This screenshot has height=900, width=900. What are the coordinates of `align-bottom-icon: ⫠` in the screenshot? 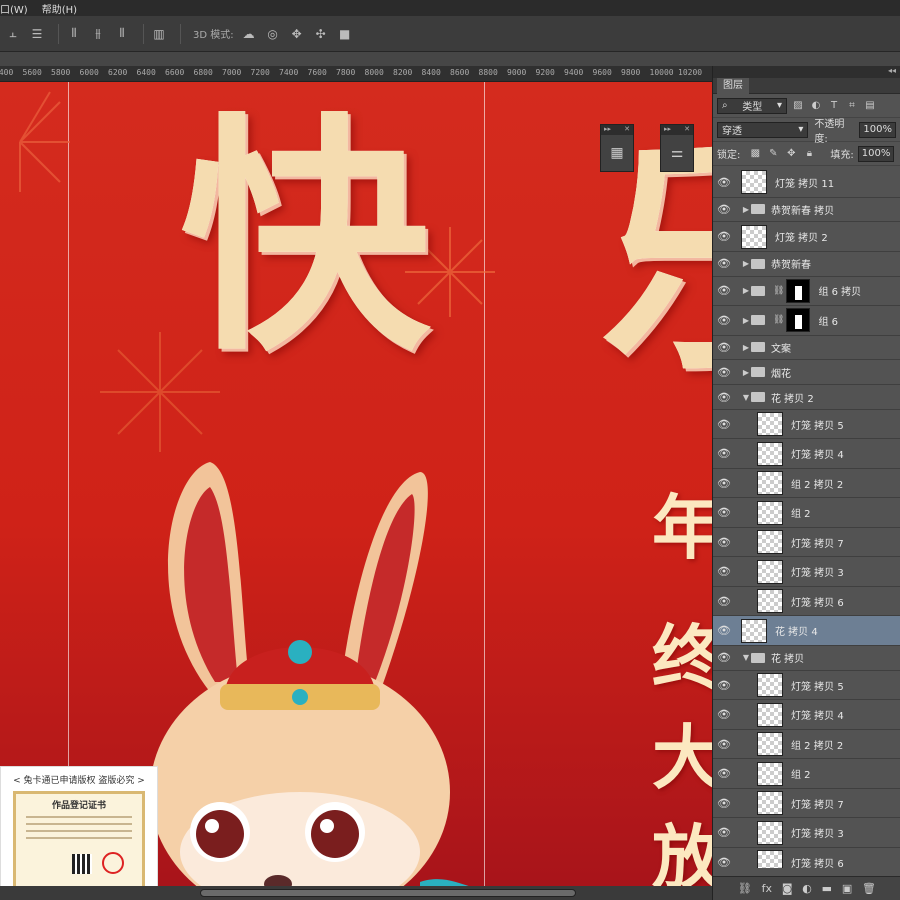 It's located at (13, 34).